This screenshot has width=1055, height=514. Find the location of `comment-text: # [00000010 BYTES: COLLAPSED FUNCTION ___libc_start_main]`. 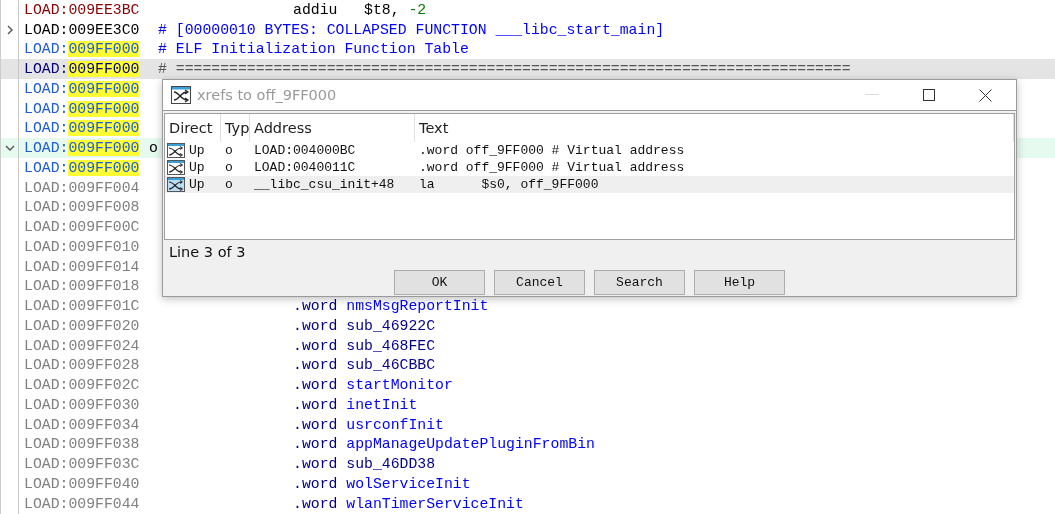

comment-text: # [00000010 BYTES: COLLAPSED FUNCTION ___libc_start_main] is located at coordinates (411, 29).